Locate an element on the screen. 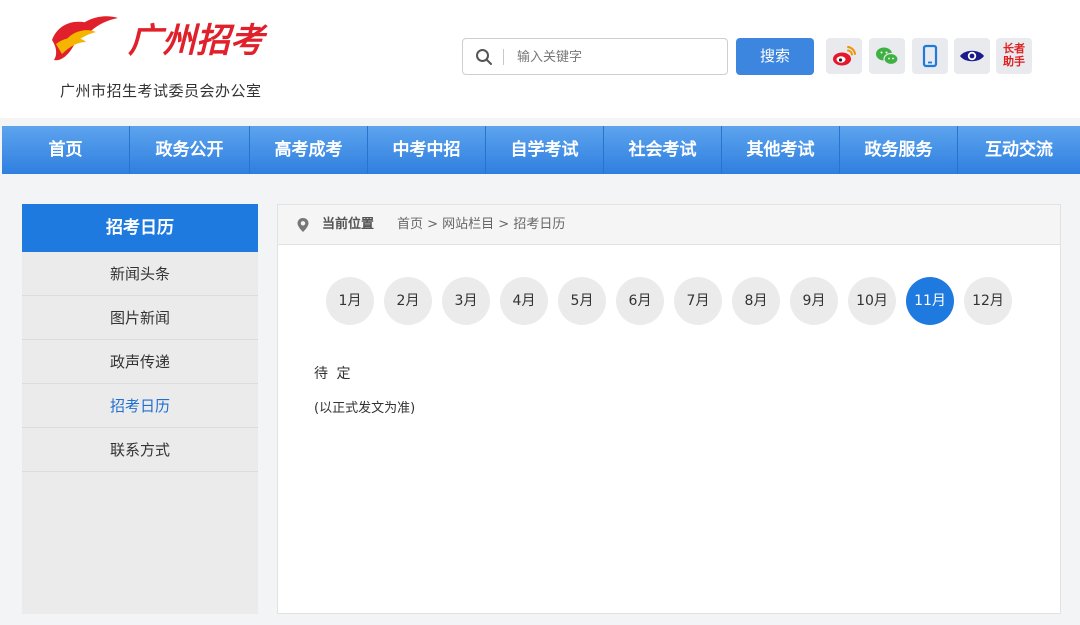 The height and width of the screenshot is (625, 1080). calendar-note-text: (以正式发文为准) is located at coordinates (365, 408).